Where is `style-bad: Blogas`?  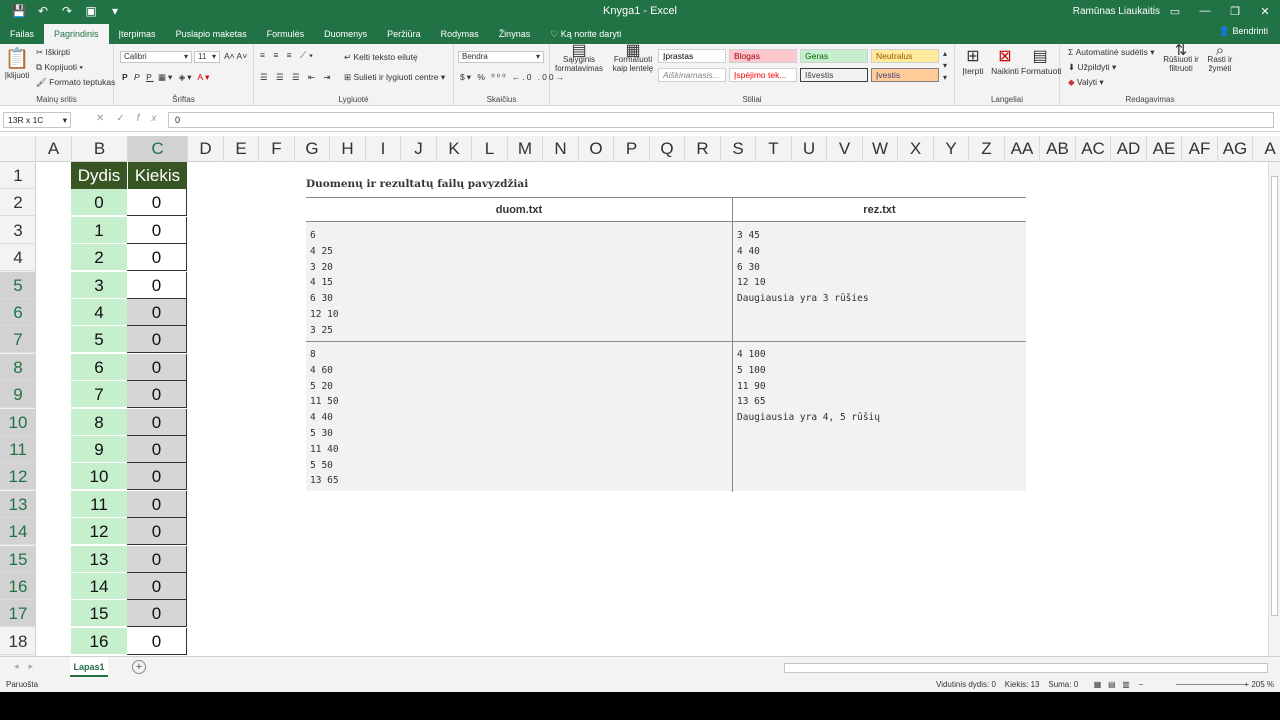
style-bad: Blogas is located at coordinates (763, 56).